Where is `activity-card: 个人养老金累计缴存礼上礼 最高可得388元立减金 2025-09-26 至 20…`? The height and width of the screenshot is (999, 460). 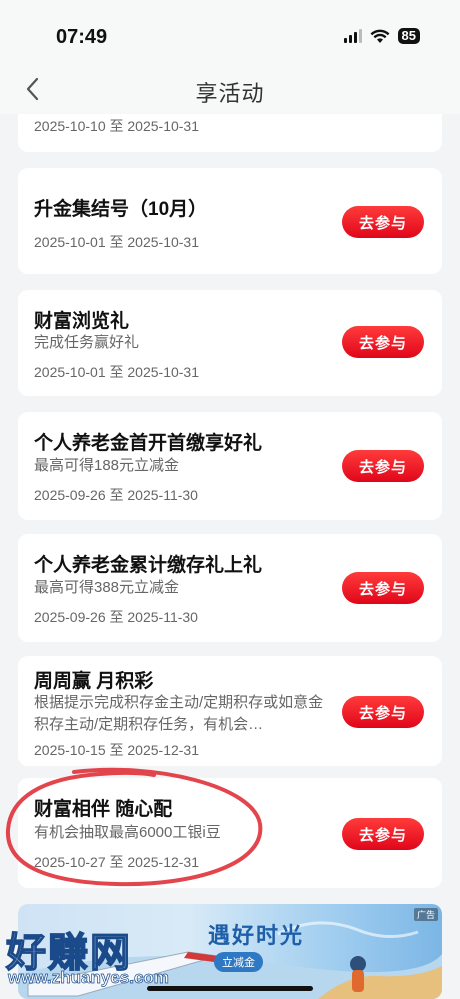 activity-card: 个人养老金累计缴存礼上礼 最高可得388元立减金 2025-09-26 至 20… is located at coordinates (230, 588).